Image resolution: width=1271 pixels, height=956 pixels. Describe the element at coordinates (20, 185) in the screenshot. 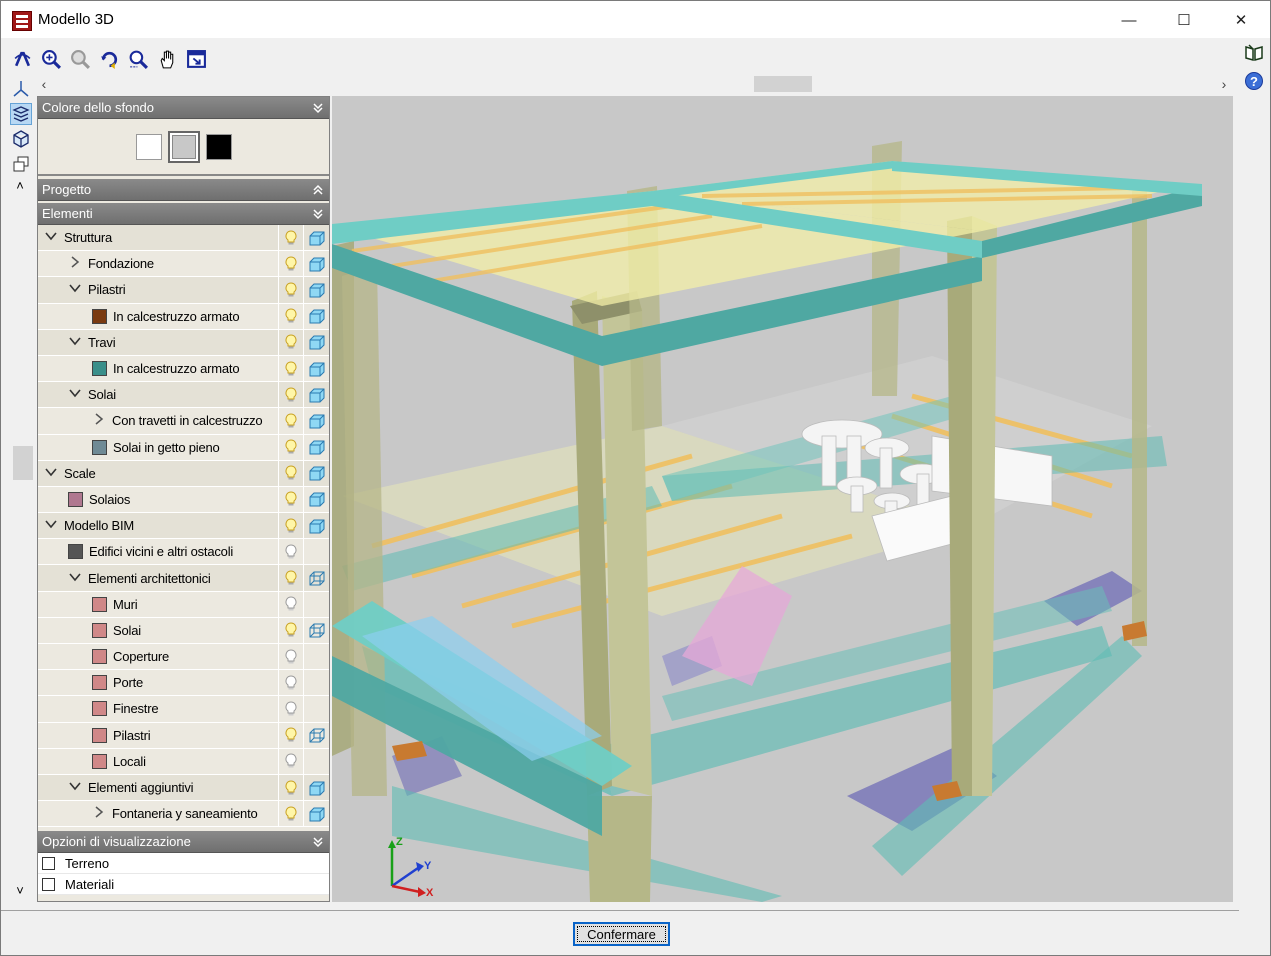

I see `scroll-up-icon: ˄` at that location.